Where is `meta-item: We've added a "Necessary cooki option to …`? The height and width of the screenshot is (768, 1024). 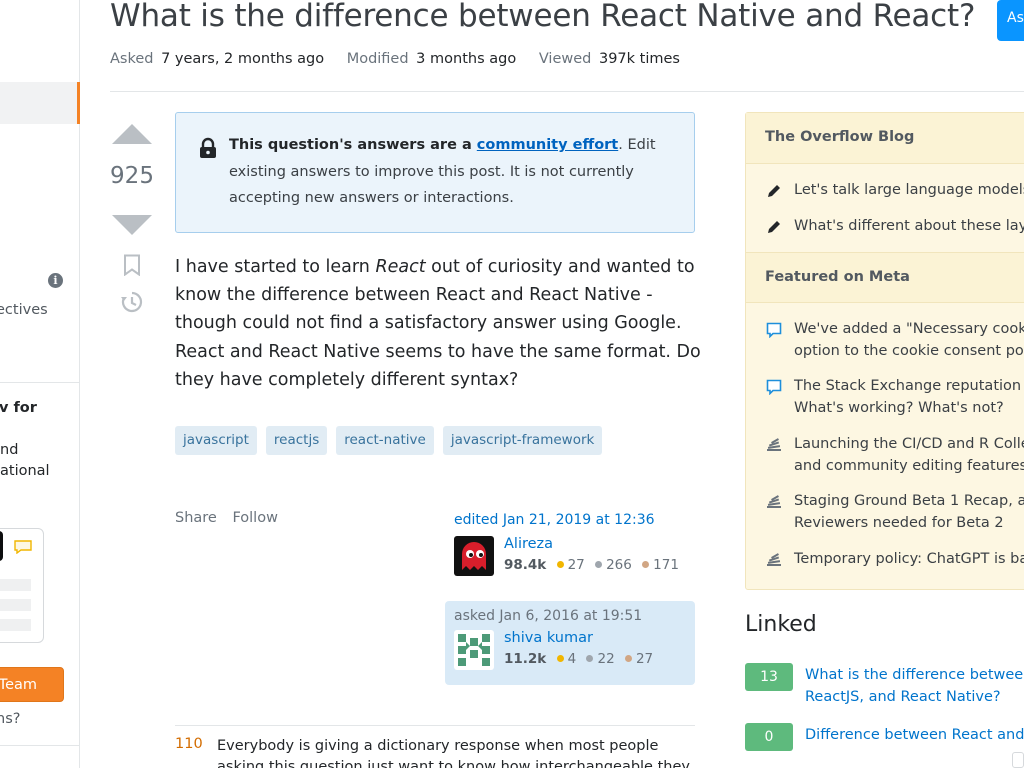 meta-item: We've added a "Necessary cooki option to … is located at coordinates (895, 341).